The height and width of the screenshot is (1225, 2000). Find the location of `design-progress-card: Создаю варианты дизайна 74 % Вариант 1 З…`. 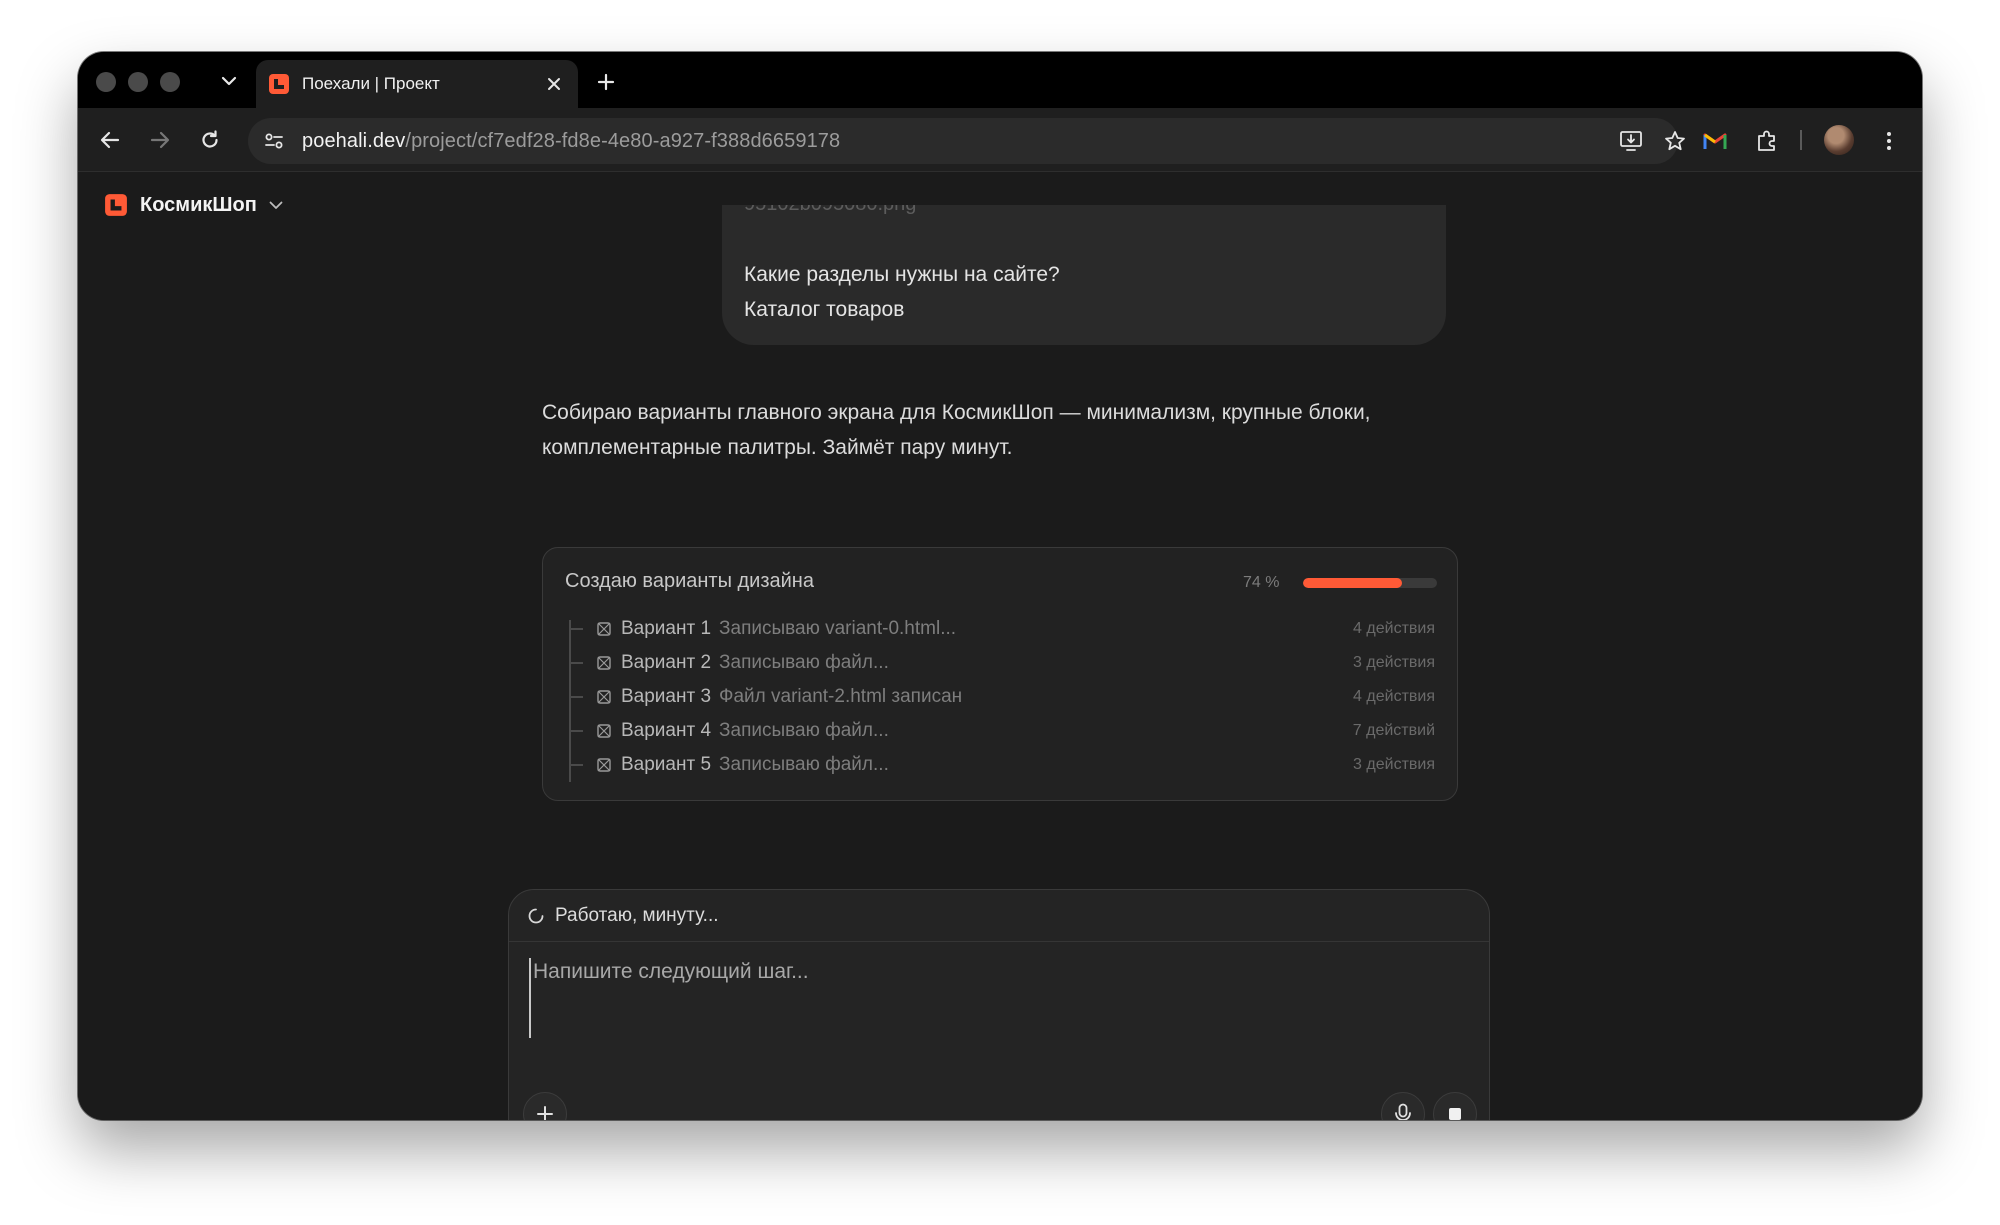

design-progress-card: Создаю варианты дизайна 74 % Вариант 1 З… is located at coordinates (1000, 674).